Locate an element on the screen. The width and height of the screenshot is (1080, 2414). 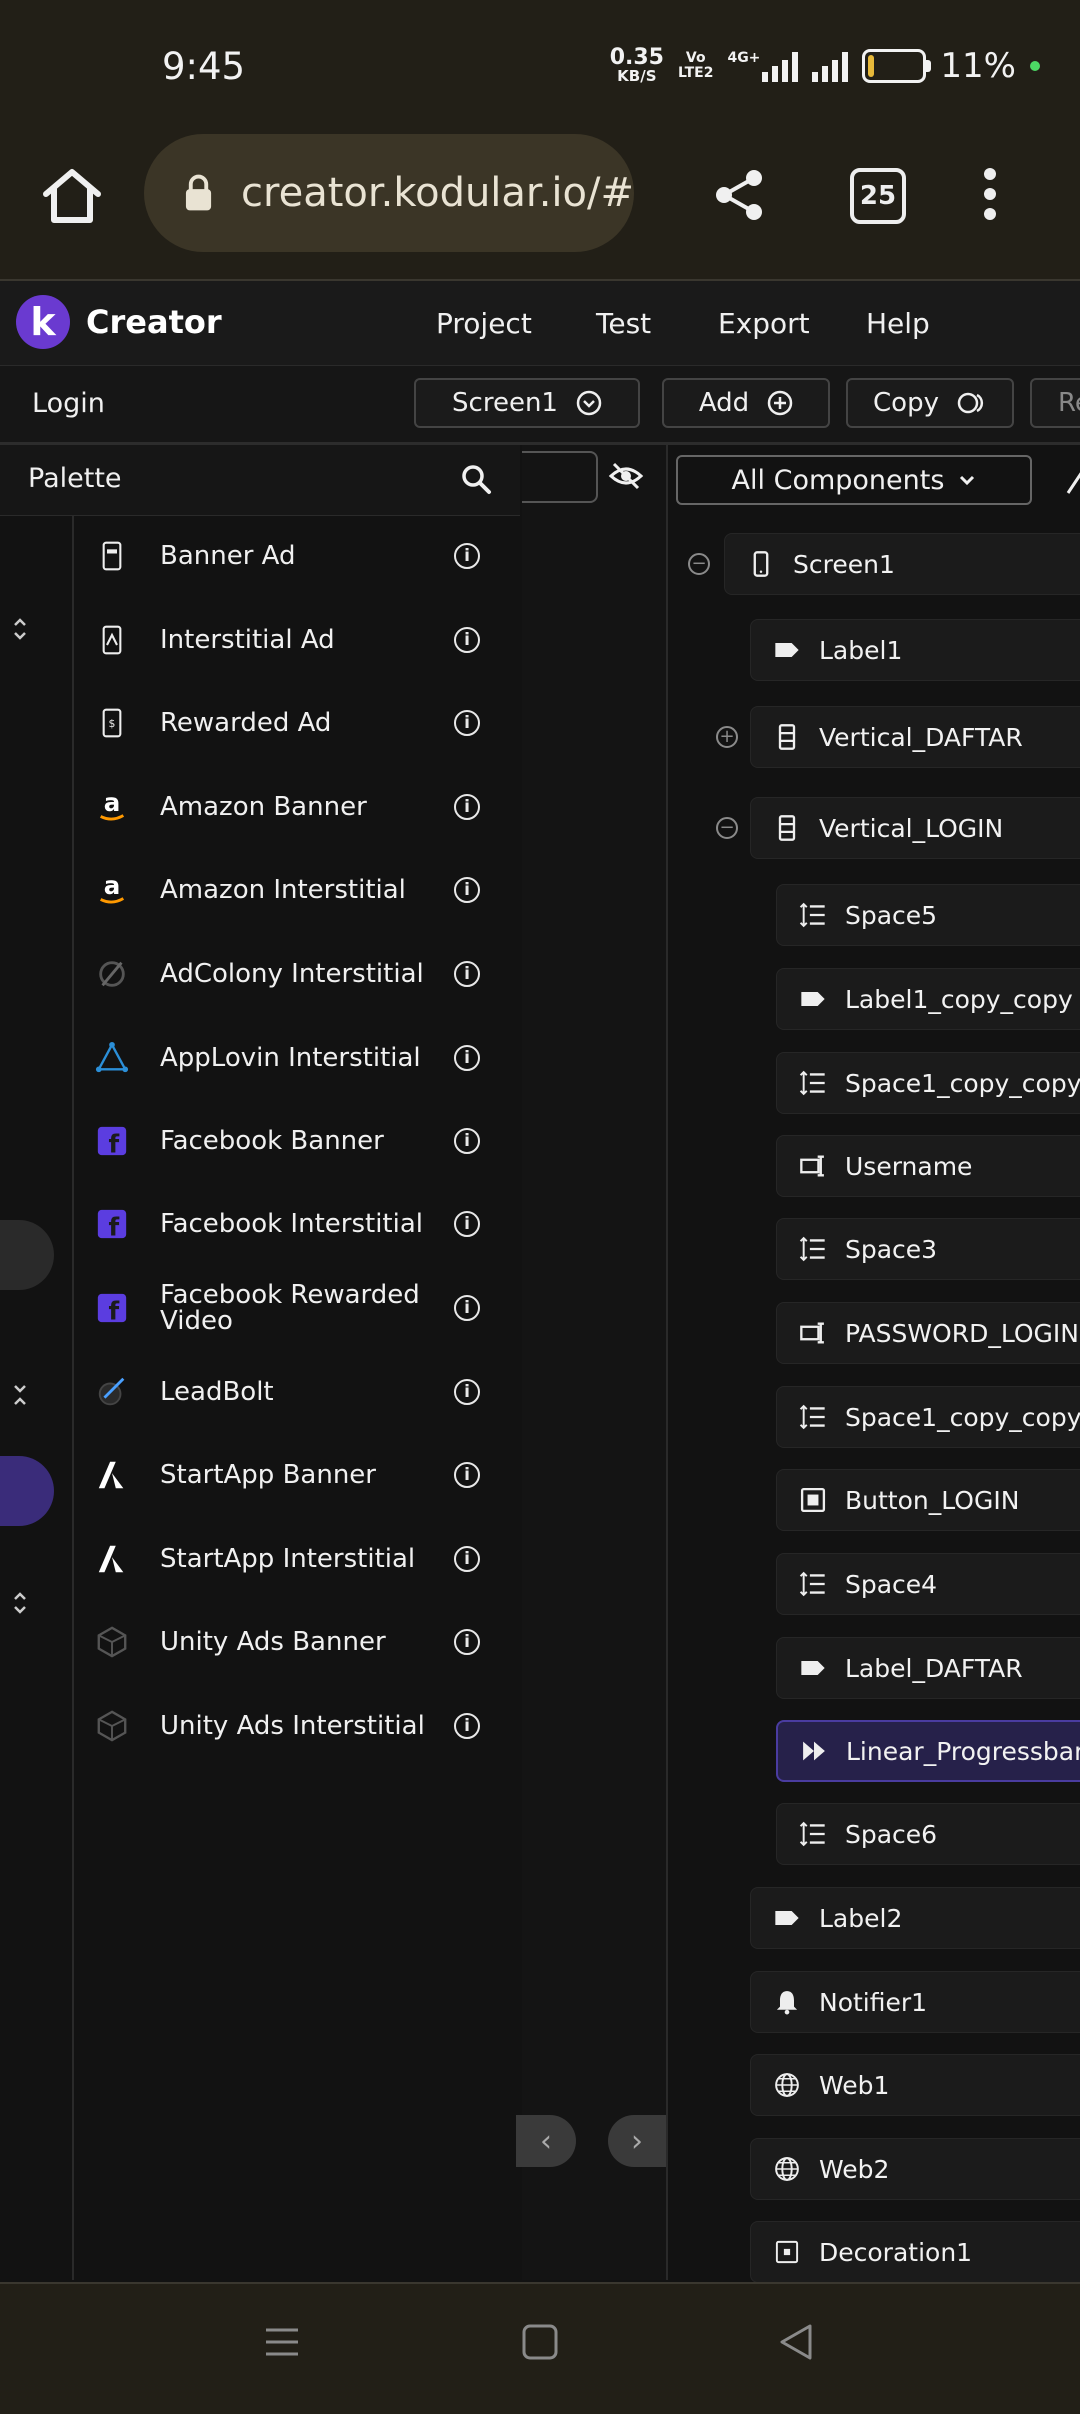
plus-circle-icon is located at coordinates (780, 403).